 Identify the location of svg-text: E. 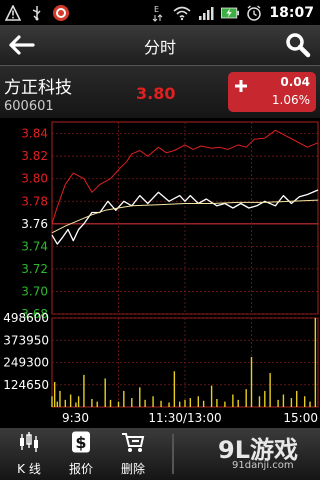
(156, 9).